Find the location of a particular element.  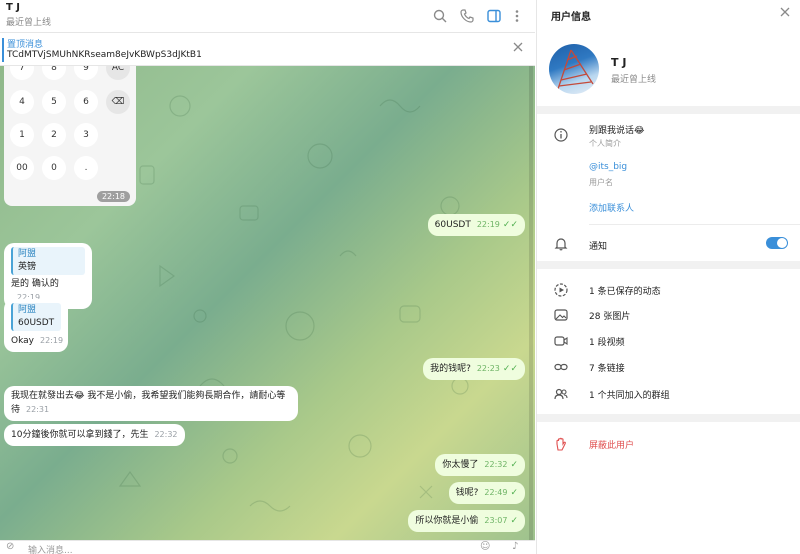

message-text: 你太慢了 is located at coordinates (460, 465).